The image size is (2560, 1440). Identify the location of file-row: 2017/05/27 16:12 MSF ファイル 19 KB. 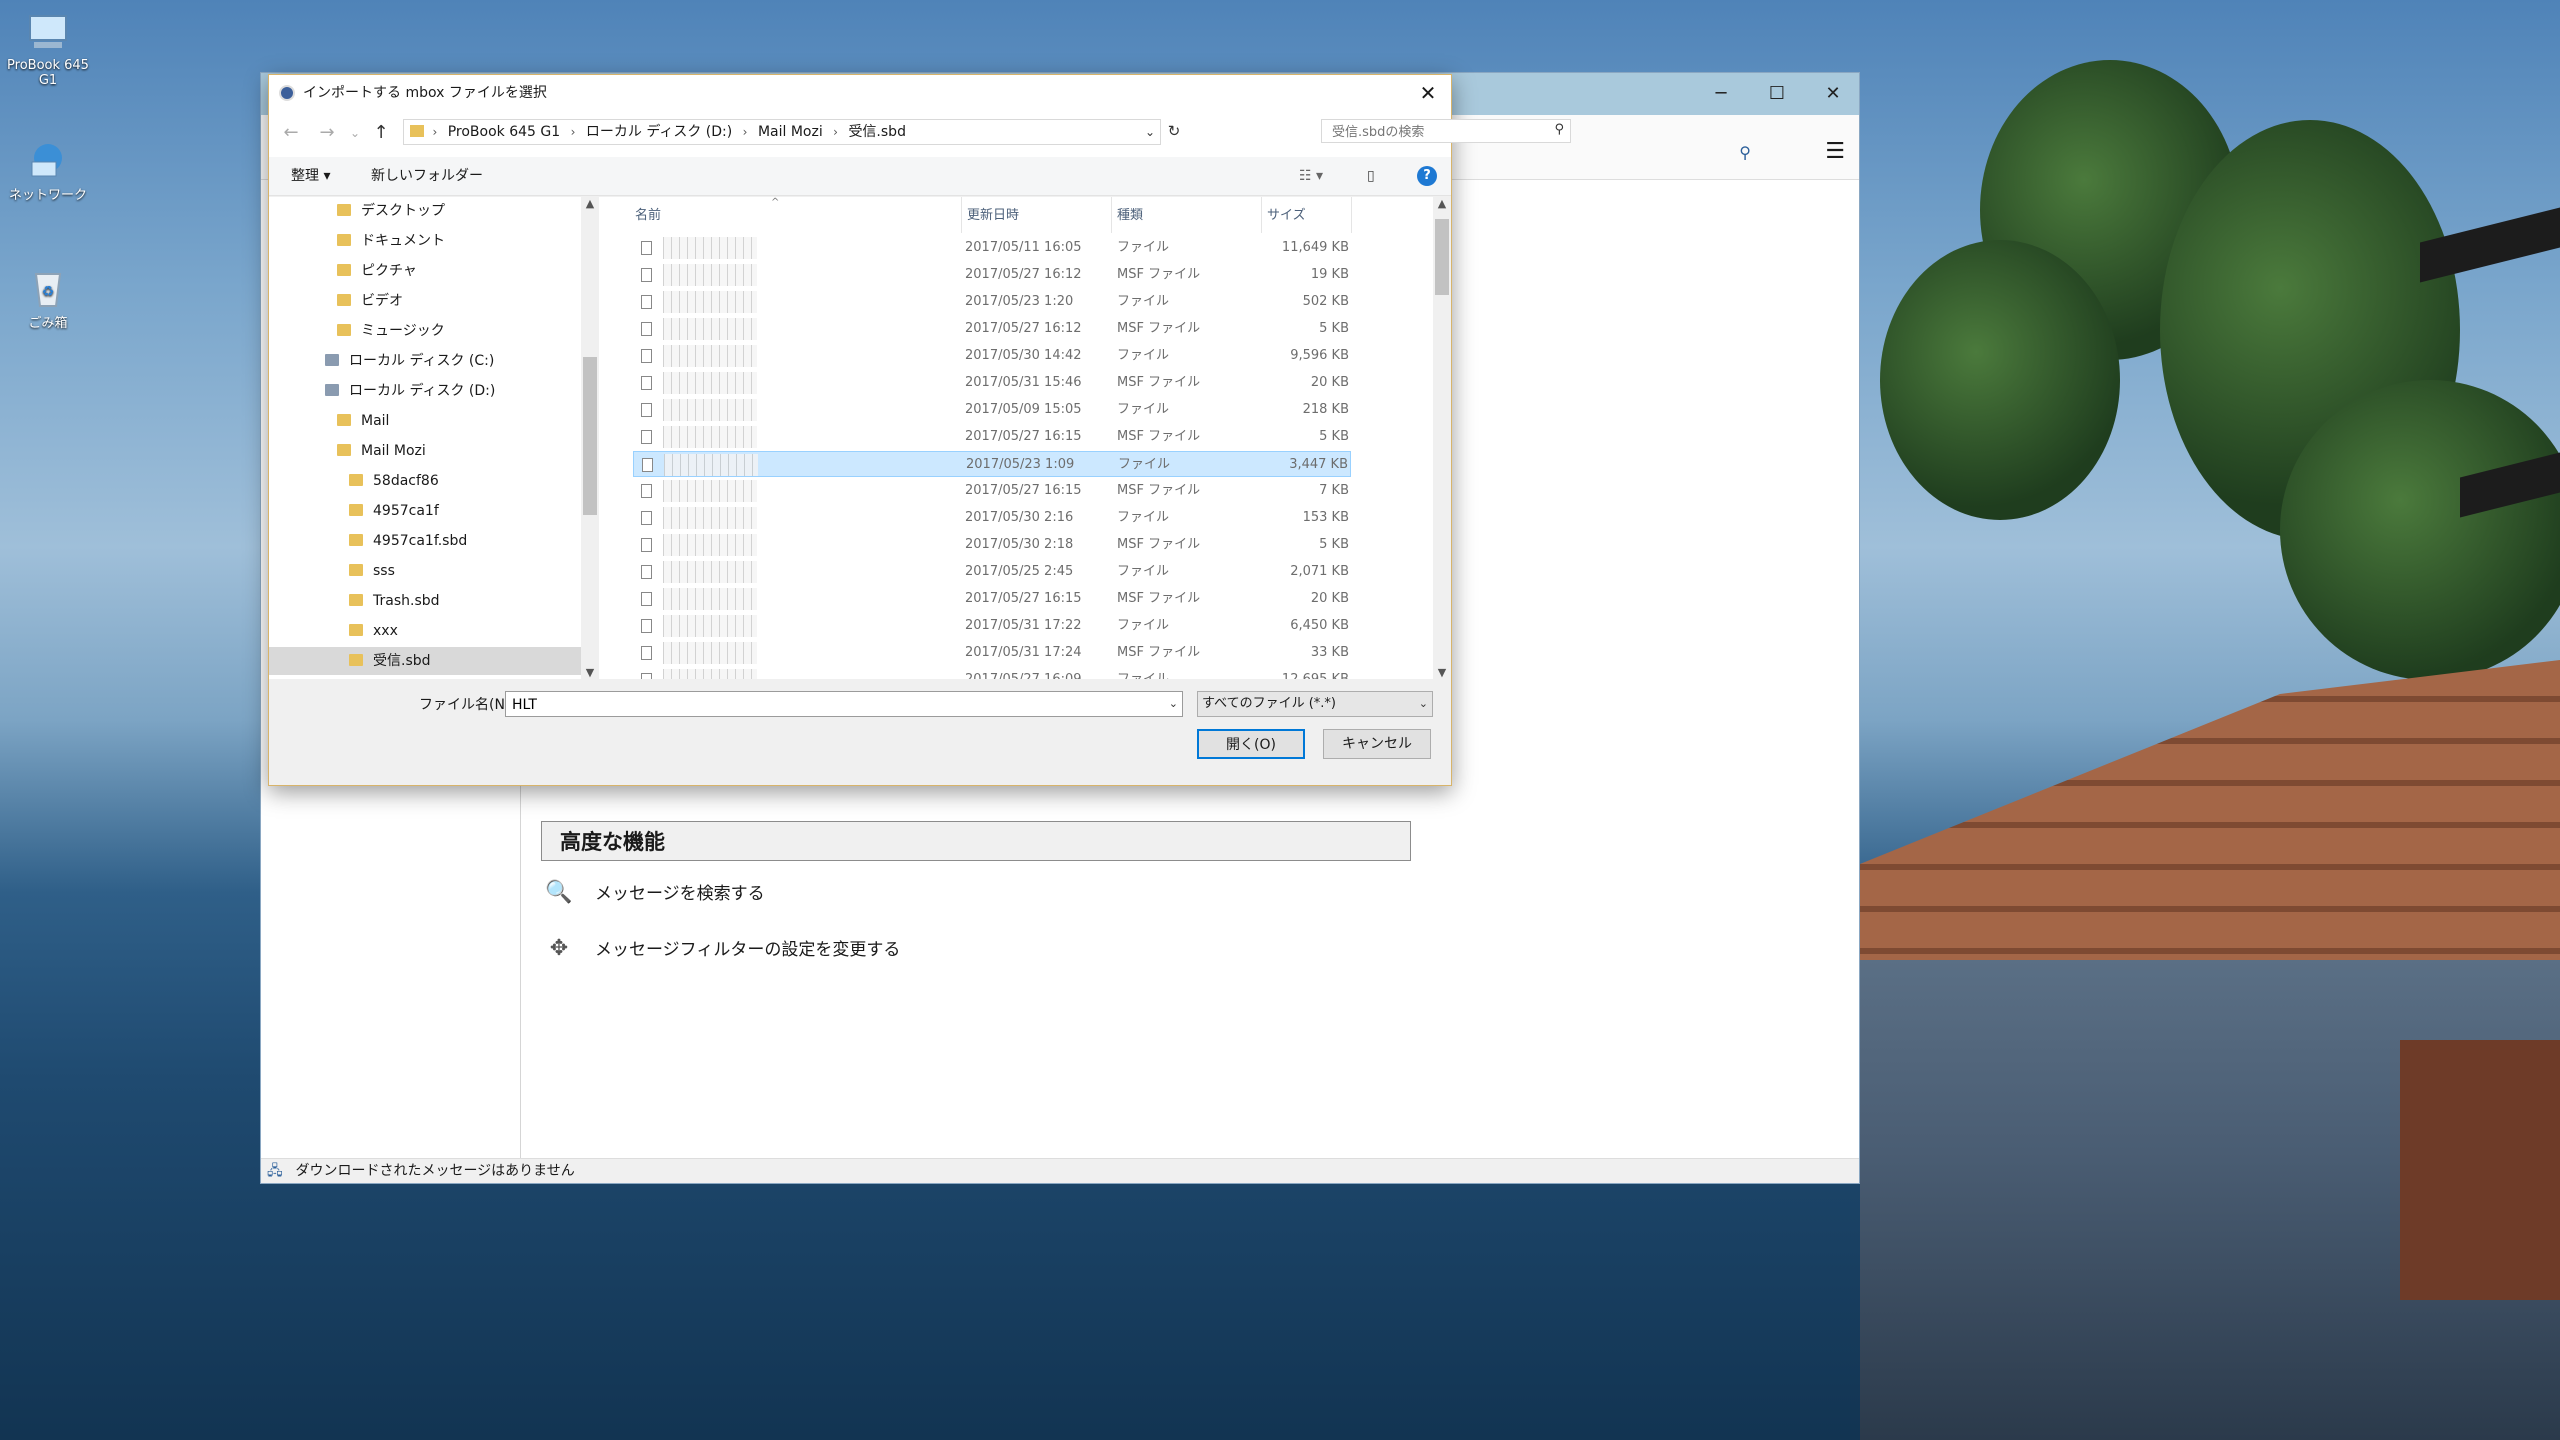
(992, 275).